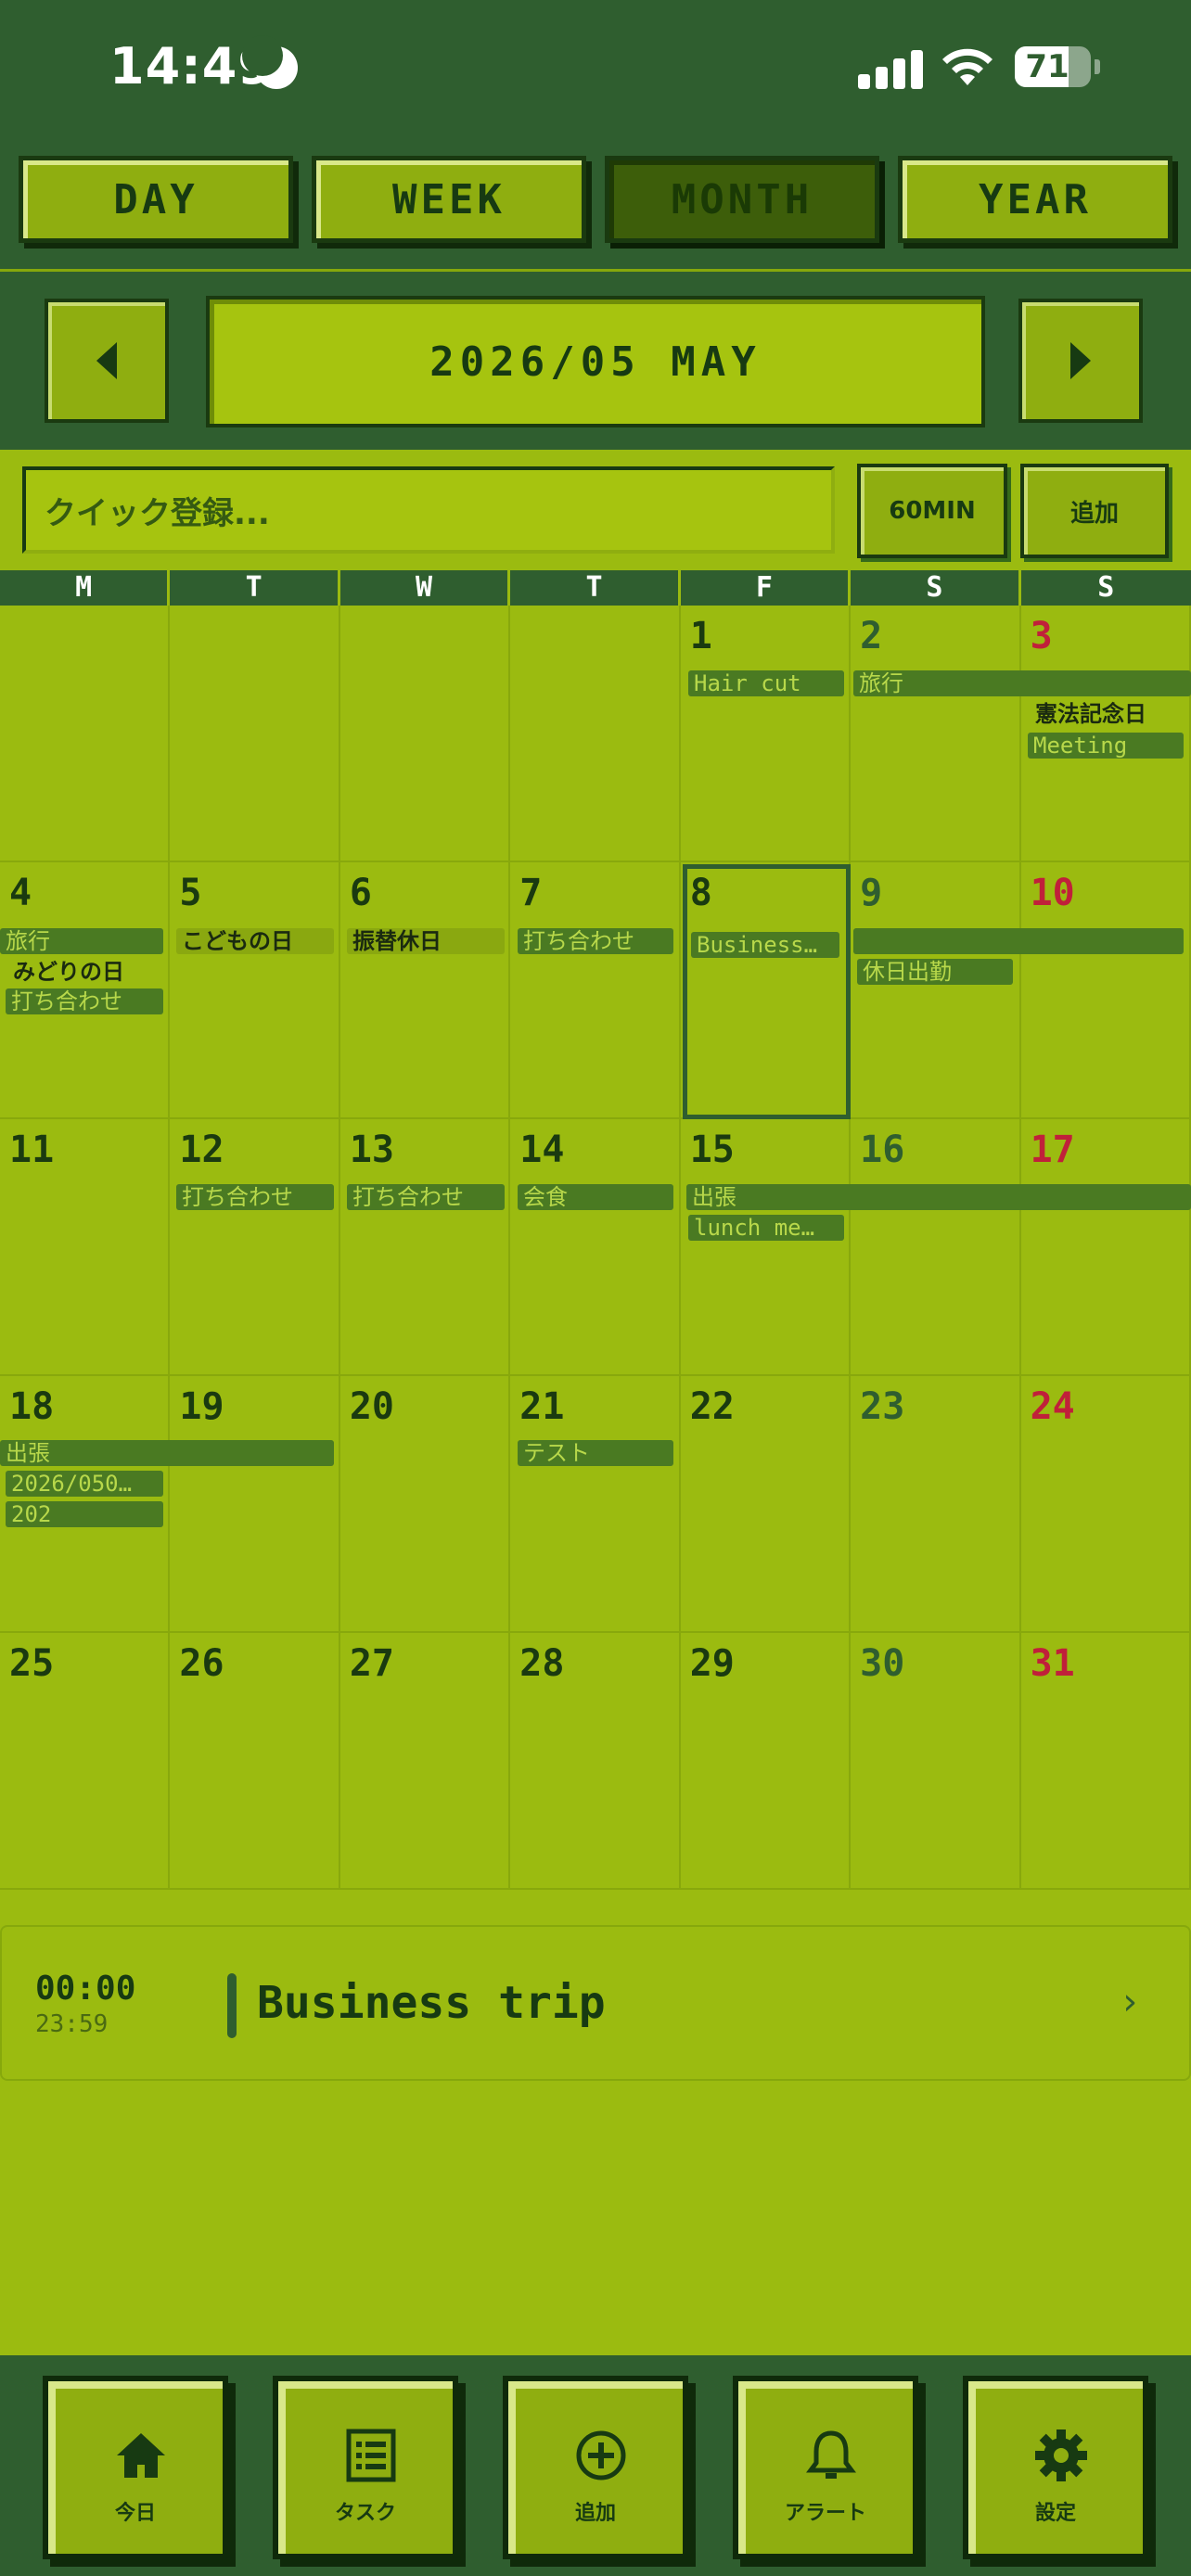  What do you see at coordinates (135, 2513) in the screenshot?
I see `nav-label: 今日` at bounding box center [135, 2513].